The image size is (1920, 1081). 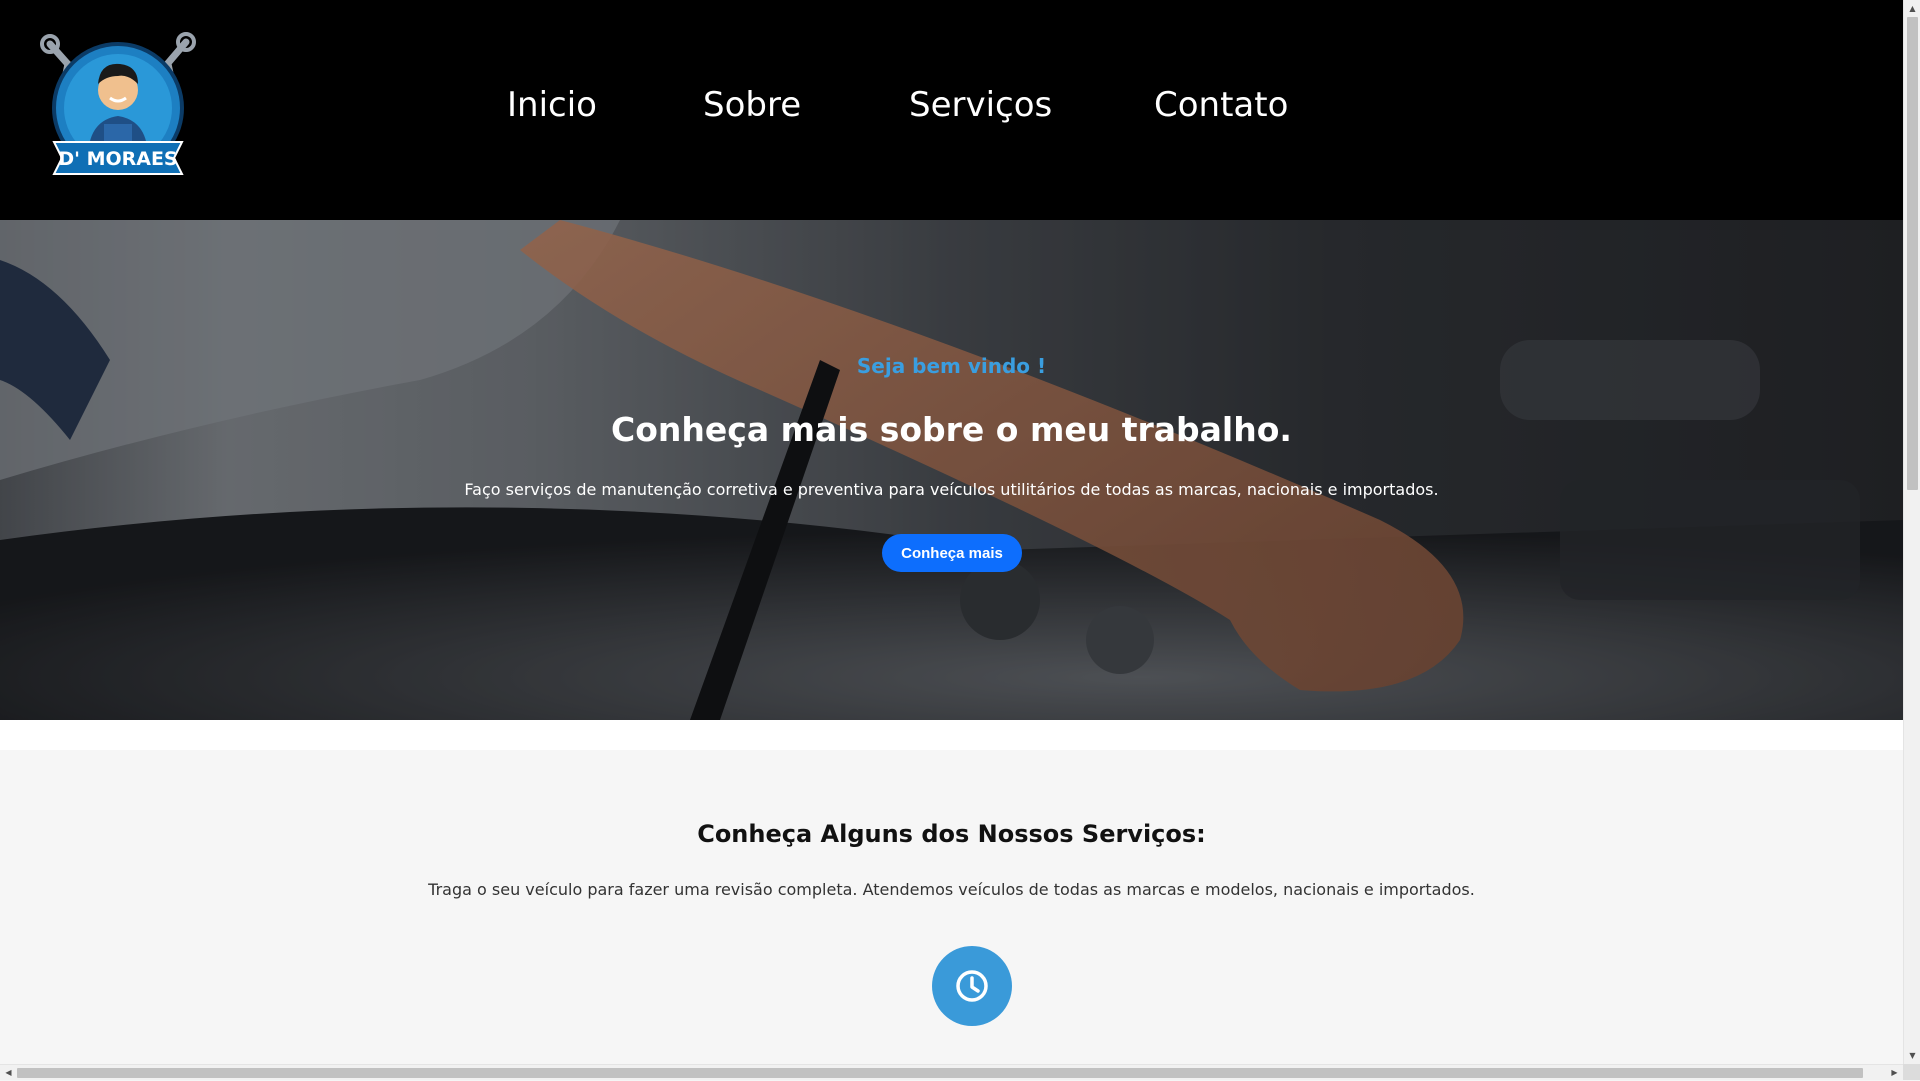 What do you see at coordinates (940, 1073) in the screenshot?
I see `horizontal-scroll-thumb` at bounding box center [940, 1073].